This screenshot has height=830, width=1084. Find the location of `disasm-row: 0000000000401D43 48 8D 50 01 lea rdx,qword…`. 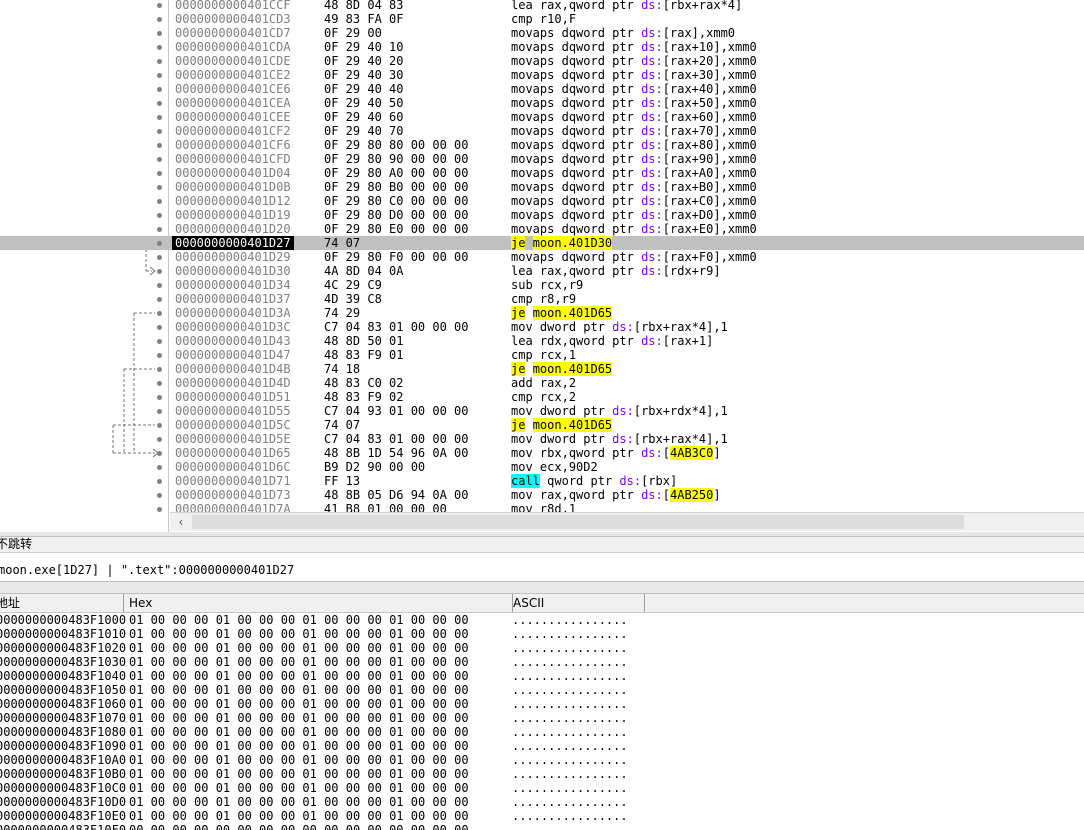

disasm-row: 0000000000401D43 48 8D 50 01 lea rdx,qword… is located at coordinates (542, 341).